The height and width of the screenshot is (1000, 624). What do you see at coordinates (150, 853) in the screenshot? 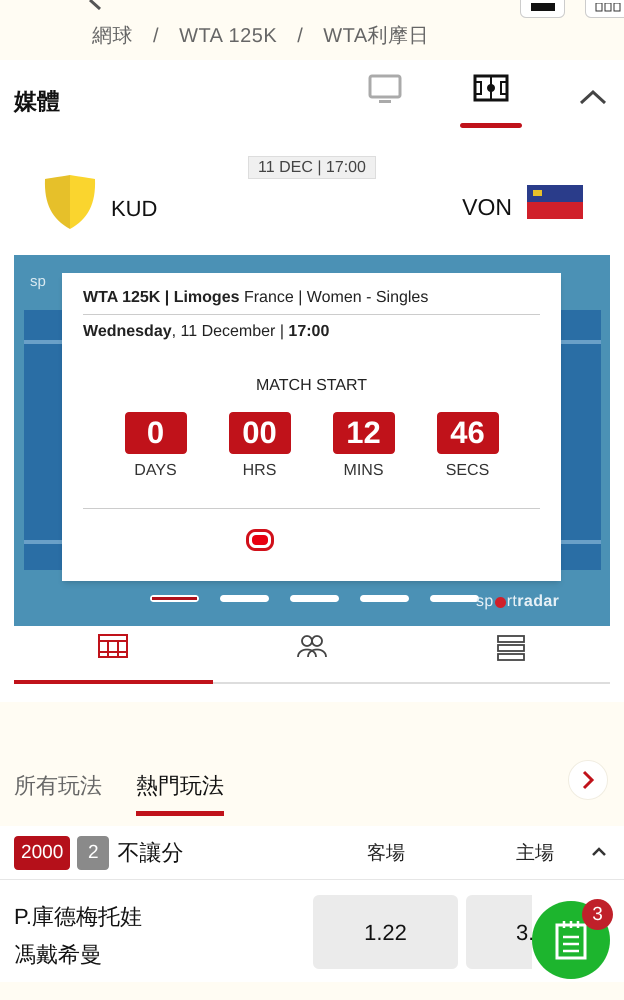
I see `market-name: 不讓分` at bounding box center [150, 853].